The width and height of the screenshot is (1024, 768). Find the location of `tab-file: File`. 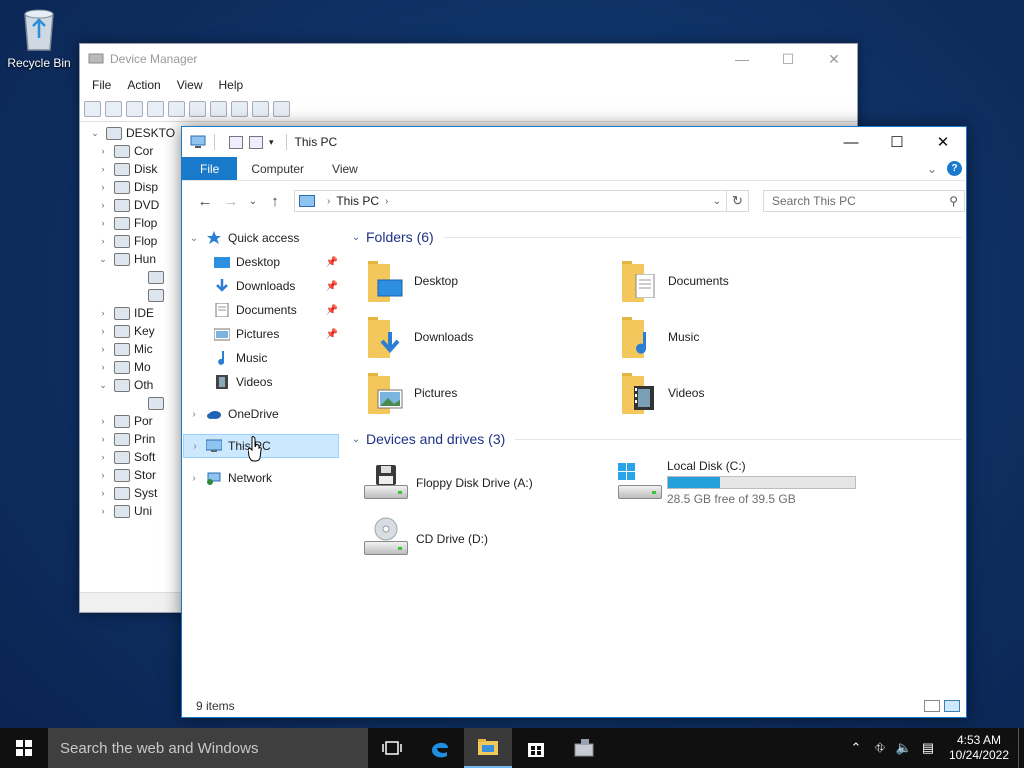

tab-file: File is located at coordinates (210, 168).